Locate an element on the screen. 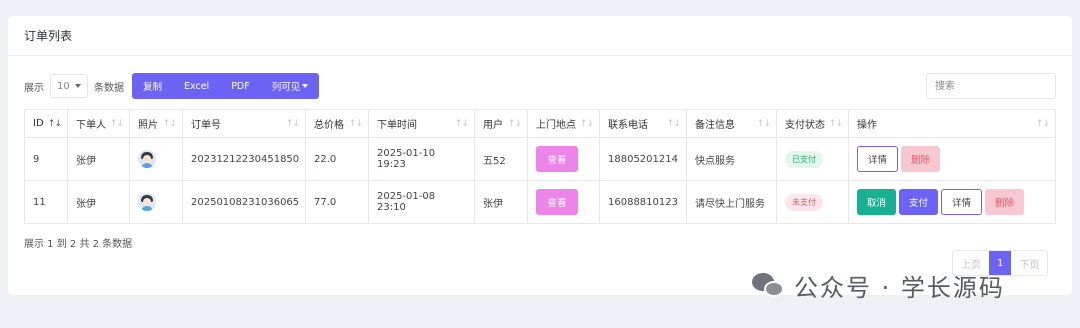  cell-remark: 快点服务 is located at coordinates (731, 159).